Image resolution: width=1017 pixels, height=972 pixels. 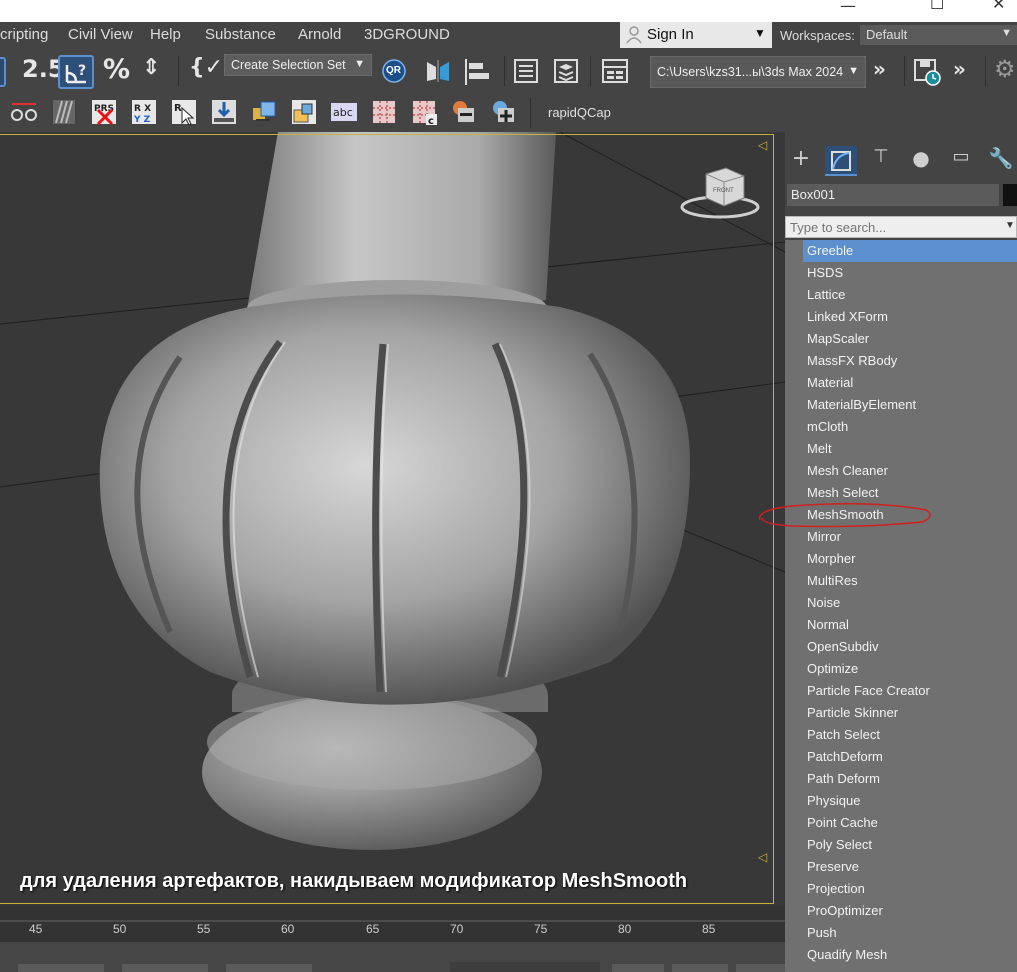 I want to click on display-tab-icon: ▭, so click(x=961, y=161).